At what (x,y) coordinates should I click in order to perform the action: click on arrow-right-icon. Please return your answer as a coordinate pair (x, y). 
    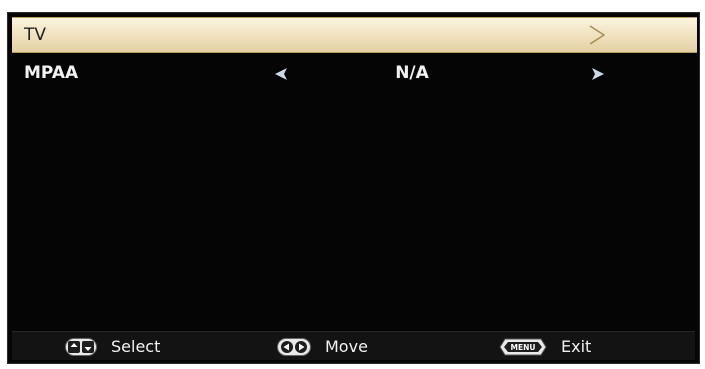
    Looking at the image, I should click on (597, 74).